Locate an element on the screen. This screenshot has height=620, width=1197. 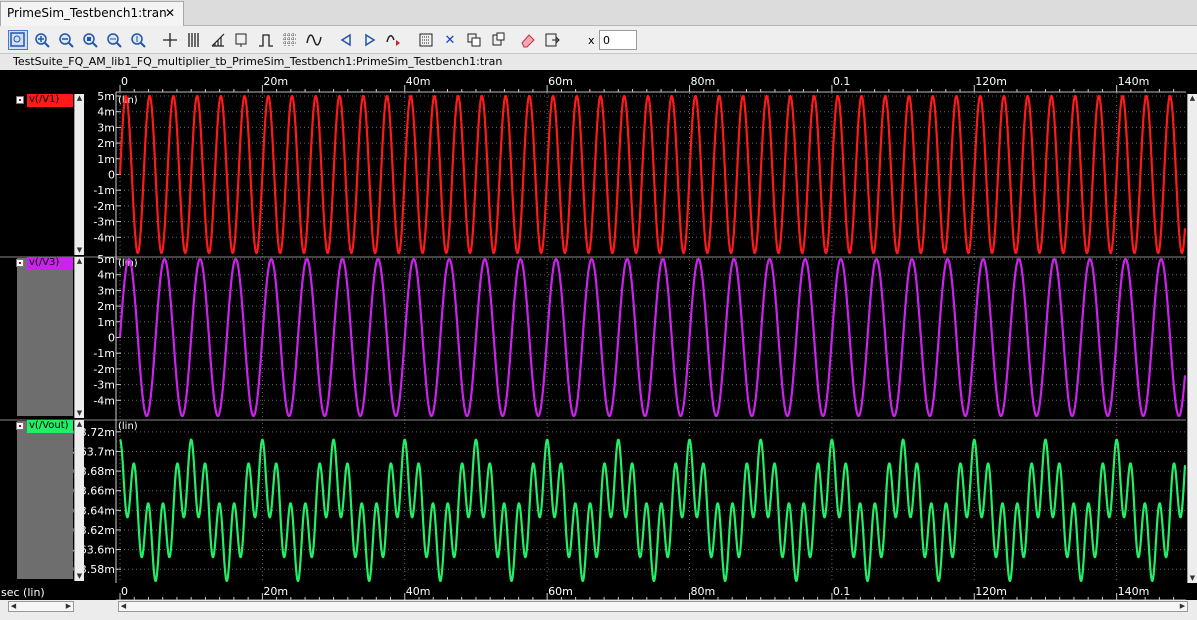
pulse-icon is located at coordinates (266, 40).